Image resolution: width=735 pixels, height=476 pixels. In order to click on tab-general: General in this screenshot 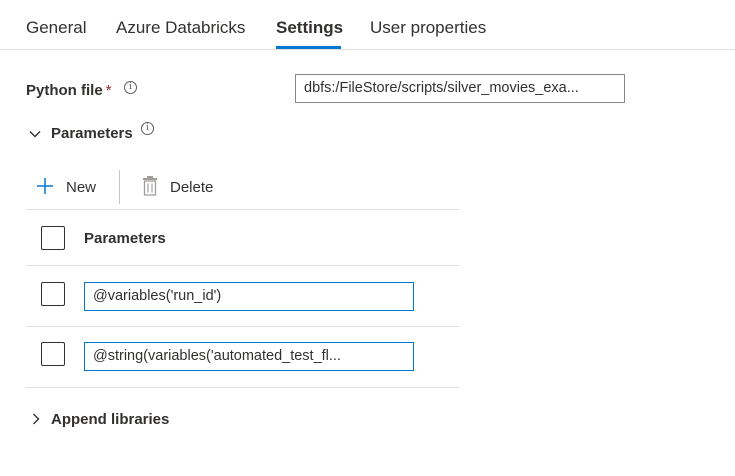, I will do `click(56, 28)`.